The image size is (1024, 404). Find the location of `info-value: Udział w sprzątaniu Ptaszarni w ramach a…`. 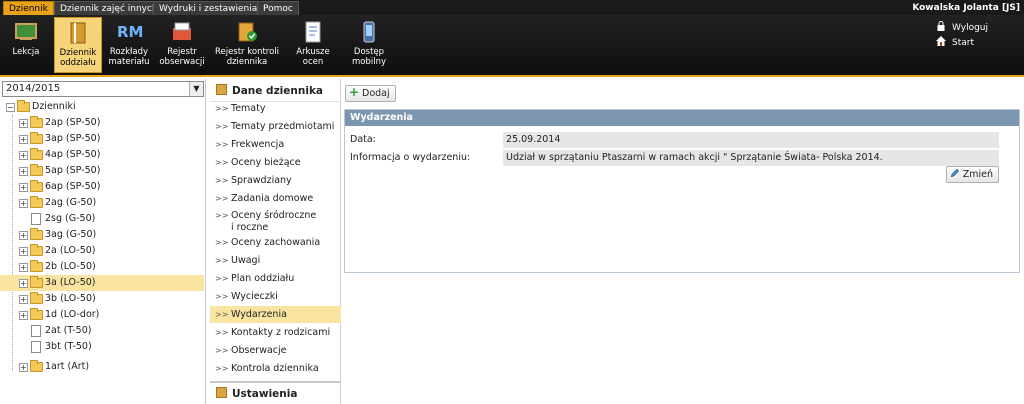

info-value: Udział w sprzątaniu Ptaszarni w ramach a… is located at coordinates (751, 158).